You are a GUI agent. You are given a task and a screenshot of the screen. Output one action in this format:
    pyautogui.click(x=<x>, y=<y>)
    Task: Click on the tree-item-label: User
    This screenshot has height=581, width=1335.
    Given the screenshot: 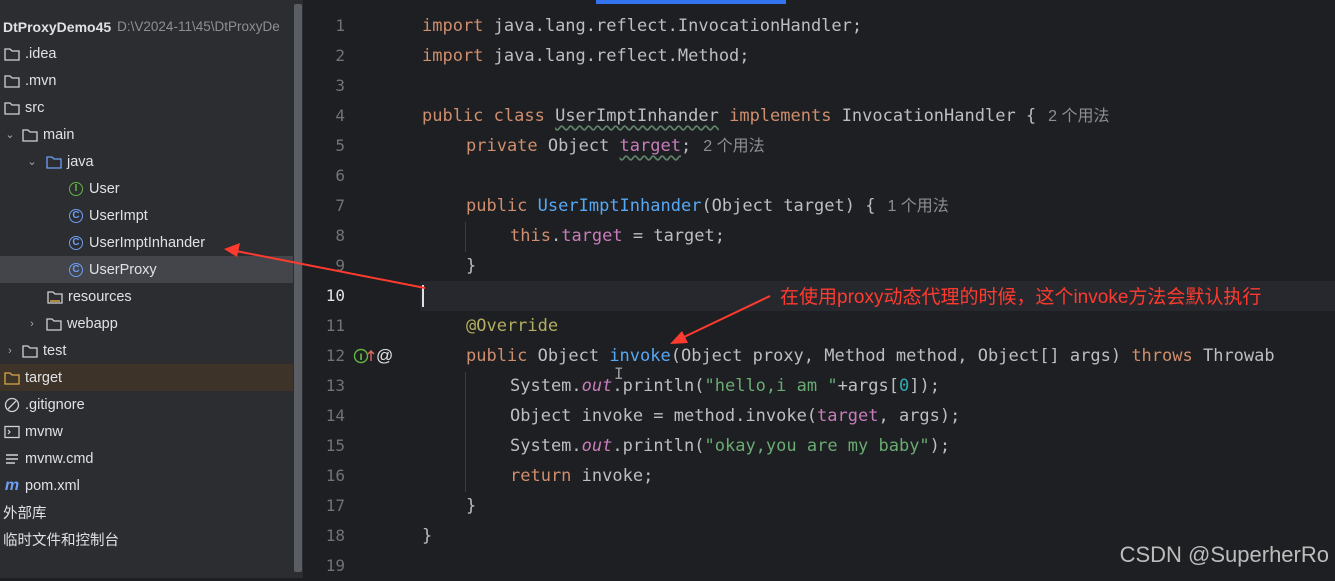 What is the action you would take?
    pyautogui.click(x=104, y=188)
    